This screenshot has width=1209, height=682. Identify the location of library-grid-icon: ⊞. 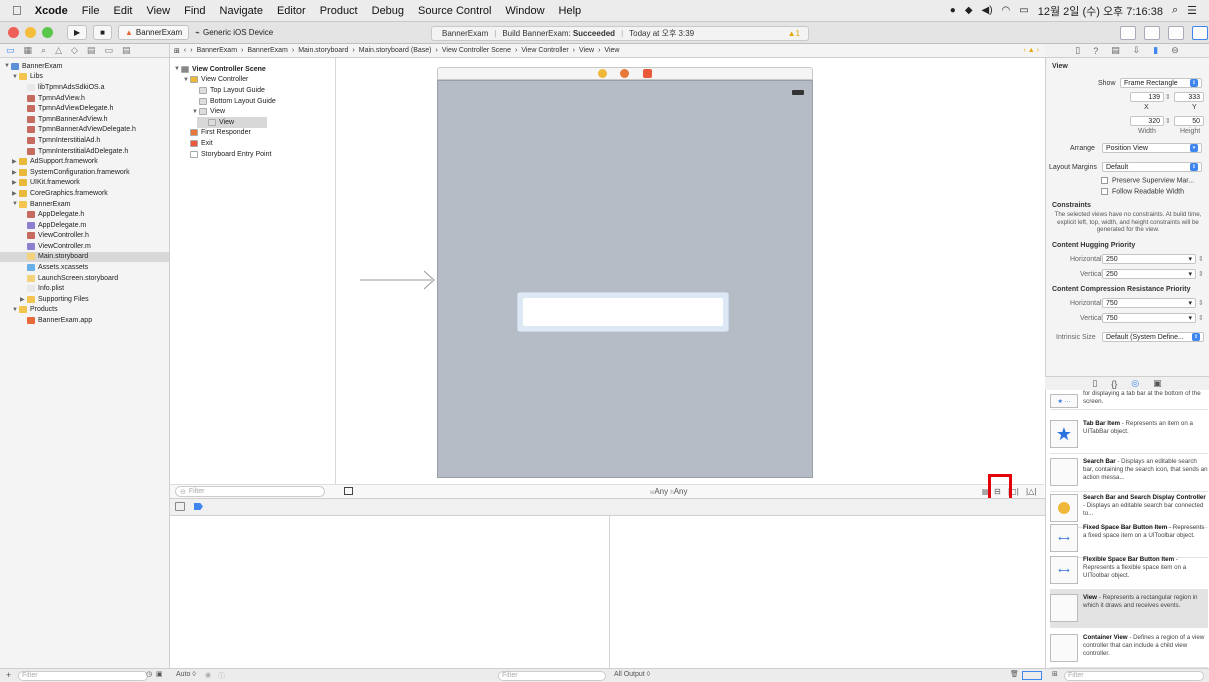
(1055, 674).